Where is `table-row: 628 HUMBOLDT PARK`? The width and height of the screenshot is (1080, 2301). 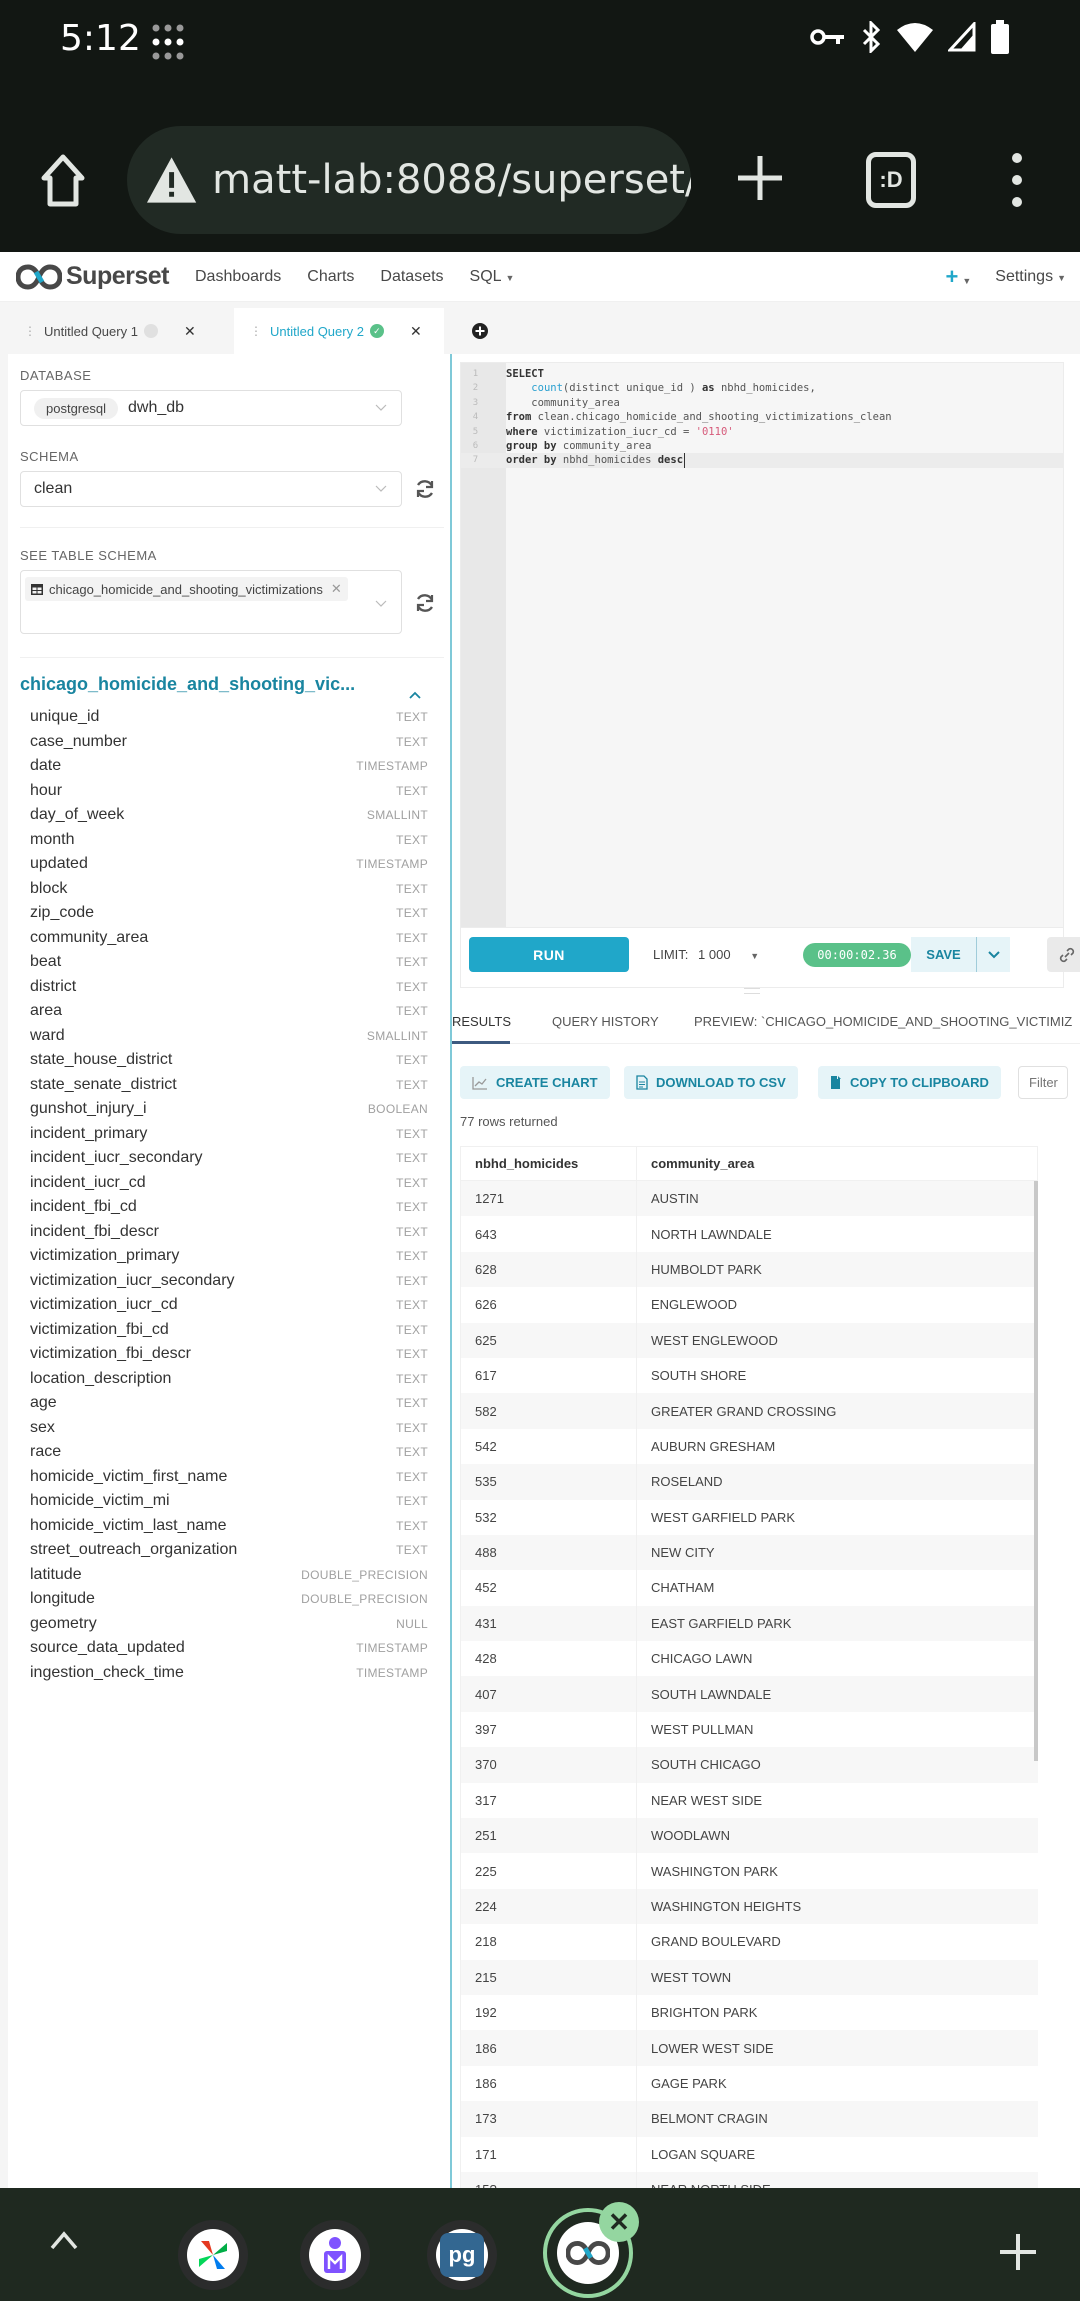 table-row: 628 HUMBOLDT PARK is located at coordinates (749, 1269).